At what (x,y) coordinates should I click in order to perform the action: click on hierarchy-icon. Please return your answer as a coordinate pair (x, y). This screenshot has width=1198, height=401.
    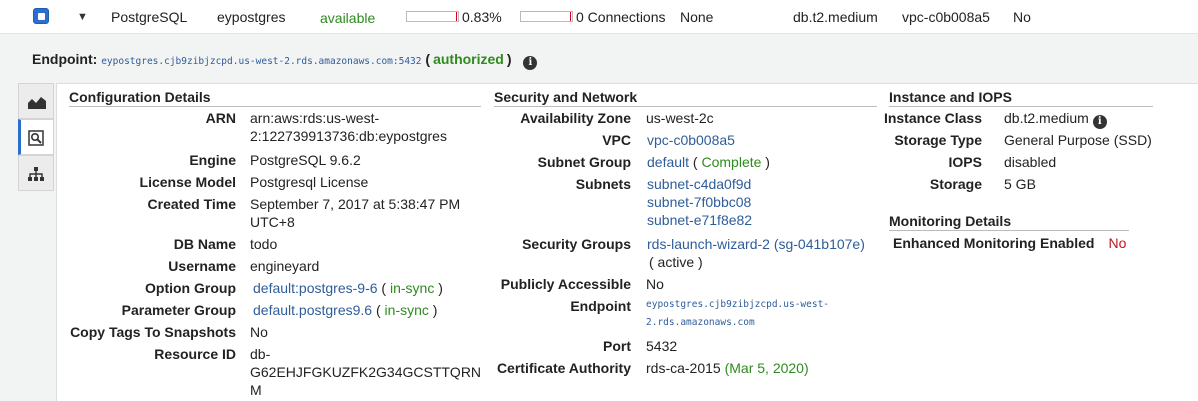
    Looking at the image, I should click on (36, 174).